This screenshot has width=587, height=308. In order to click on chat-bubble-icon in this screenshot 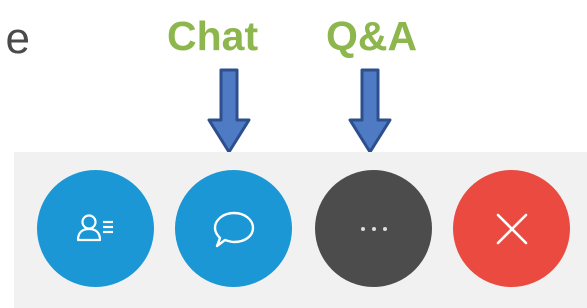, I will do `click(233, 229)`.